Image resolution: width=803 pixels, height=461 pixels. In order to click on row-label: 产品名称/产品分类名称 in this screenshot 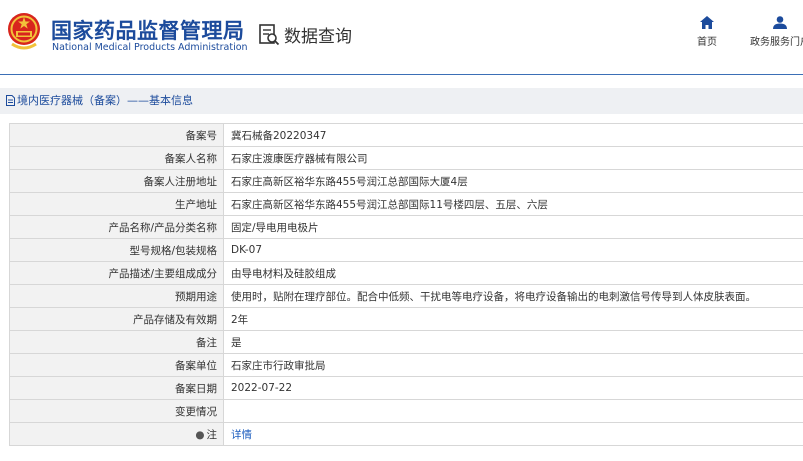, I will do `click(116, 227)`.